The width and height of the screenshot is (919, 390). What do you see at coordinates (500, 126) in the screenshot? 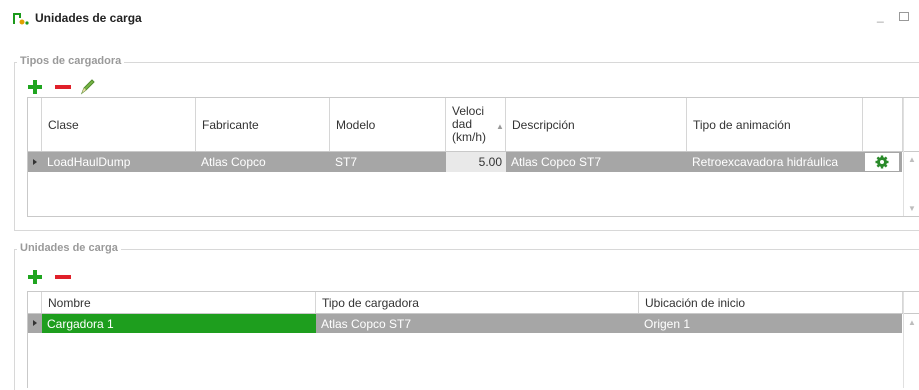
I see `sort-ascending-icon: ▲` at bounding box center [500, 126].